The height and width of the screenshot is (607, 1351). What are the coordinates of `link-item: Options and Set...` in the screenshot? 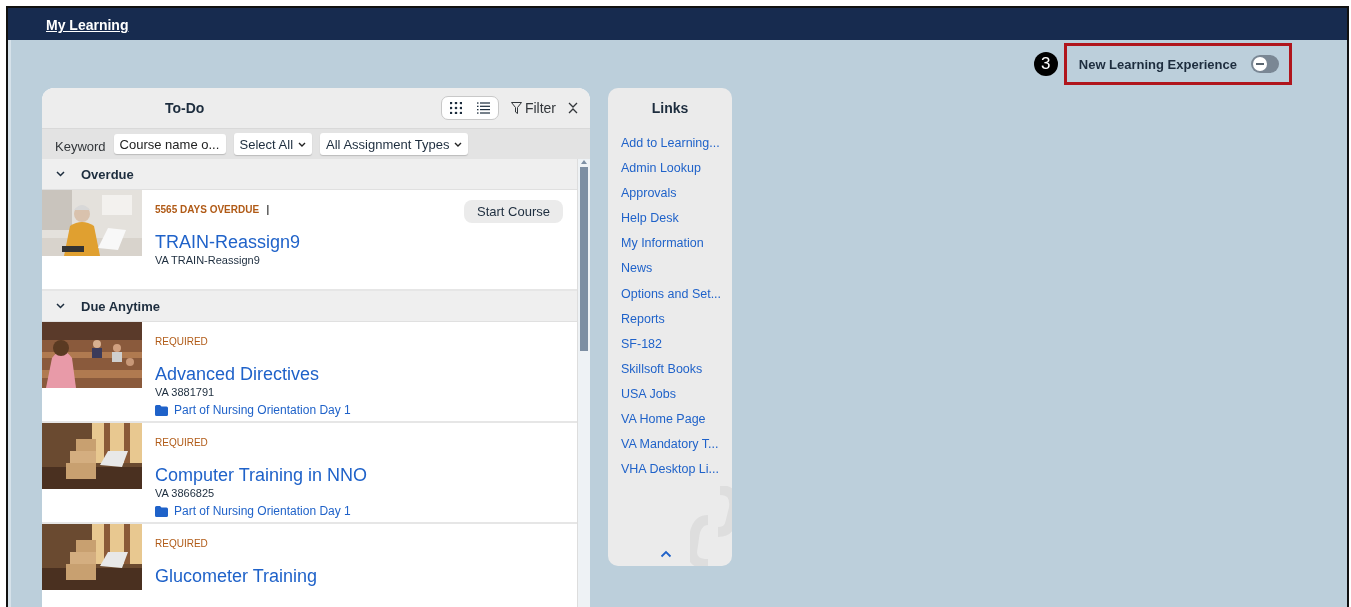 It's located at (671, 293).